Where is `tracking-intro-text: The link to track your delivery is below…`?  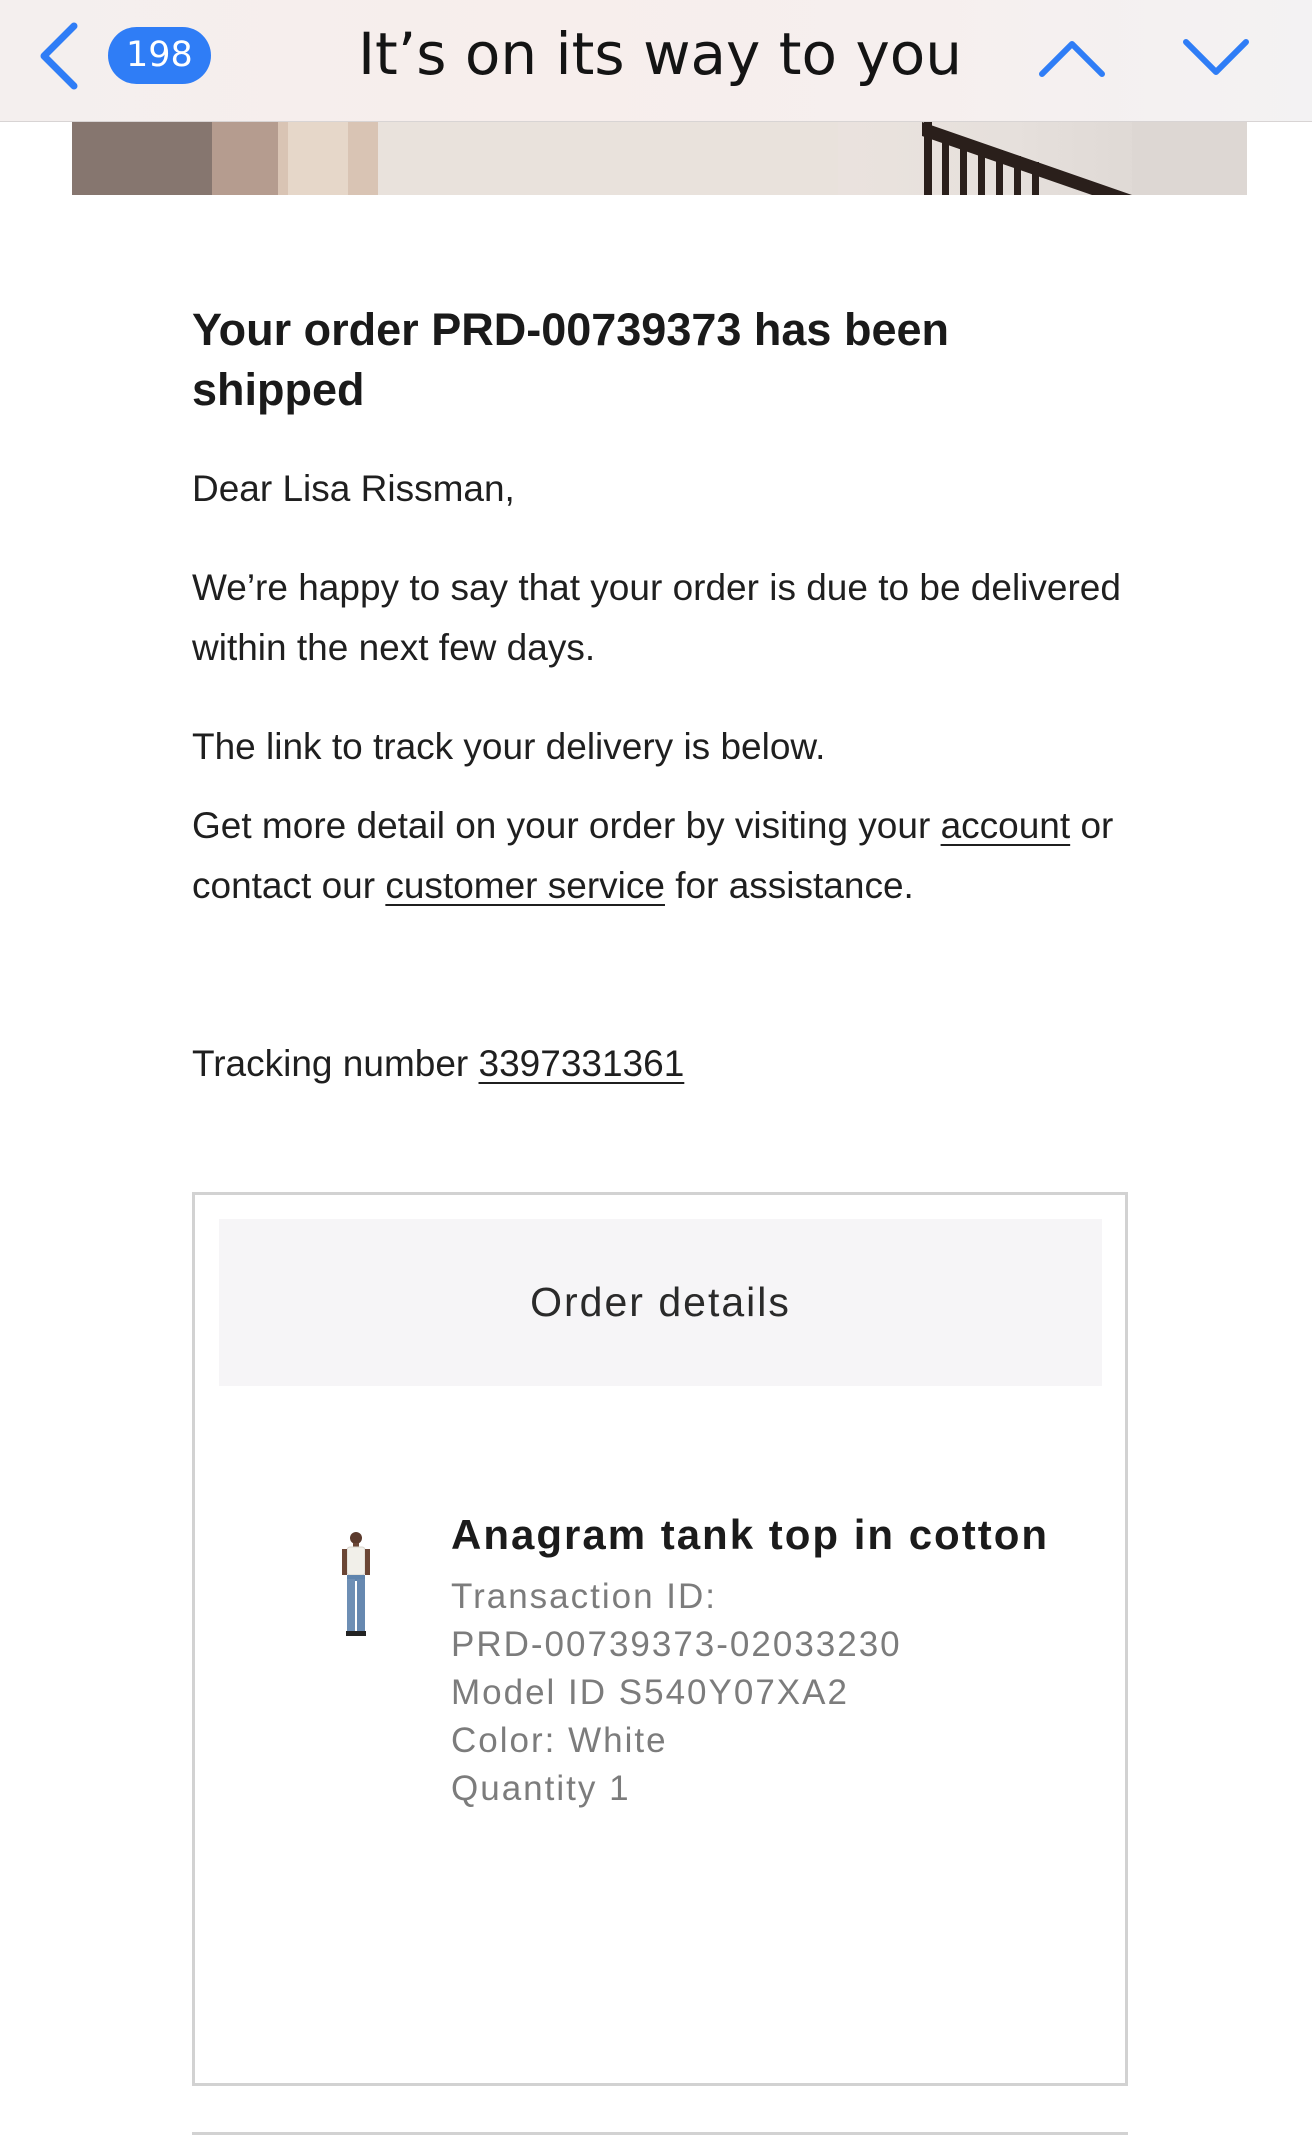
tracking-intro-text: The link to track your delivery is below… is located at coordinates (509, 746).